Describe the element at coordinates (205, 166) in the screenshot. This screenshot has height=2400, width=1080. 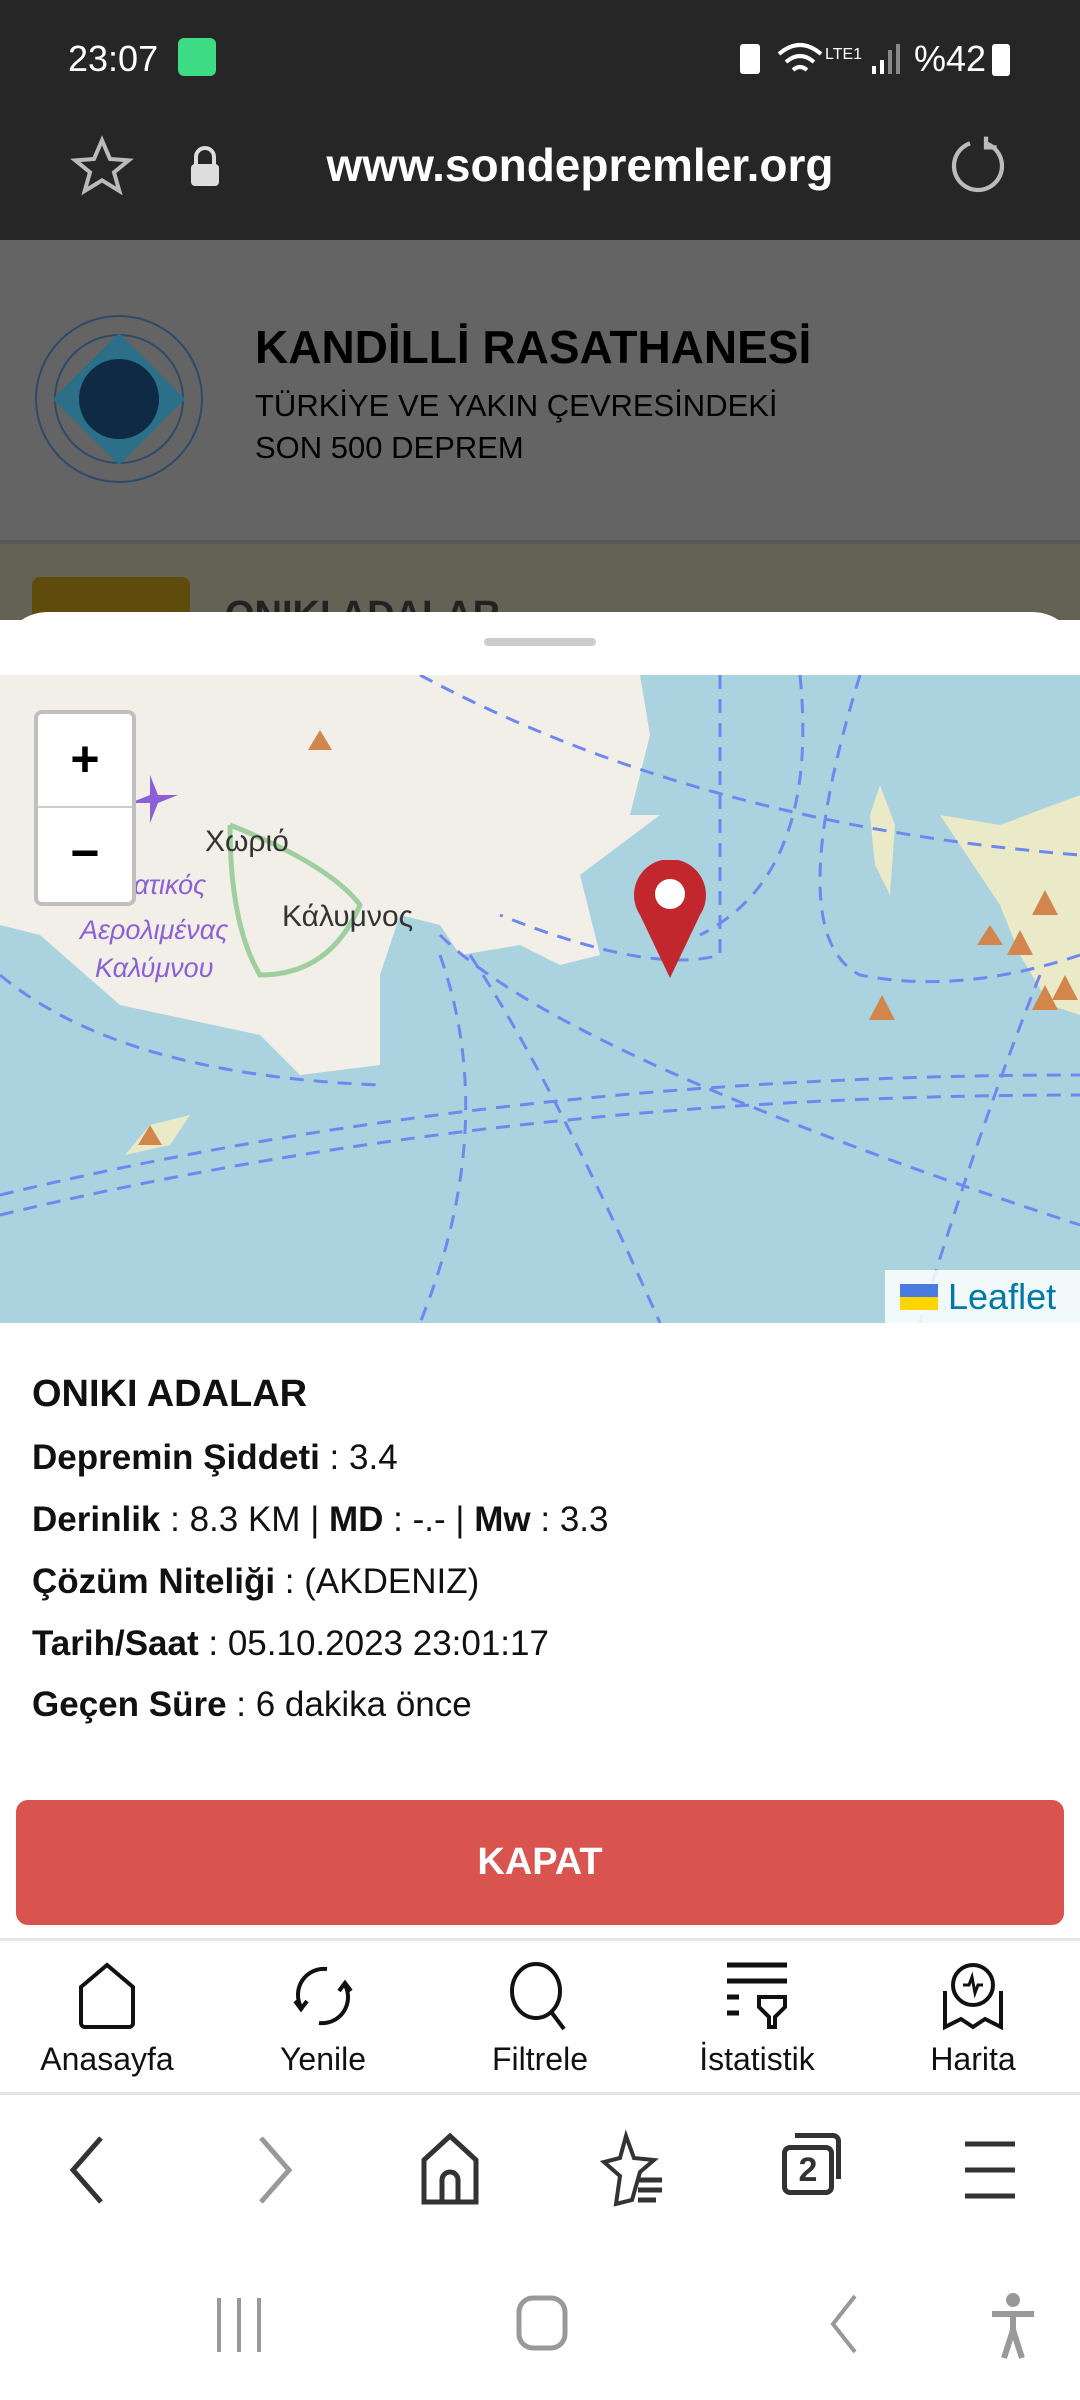
I see `lock-icon` at that location.